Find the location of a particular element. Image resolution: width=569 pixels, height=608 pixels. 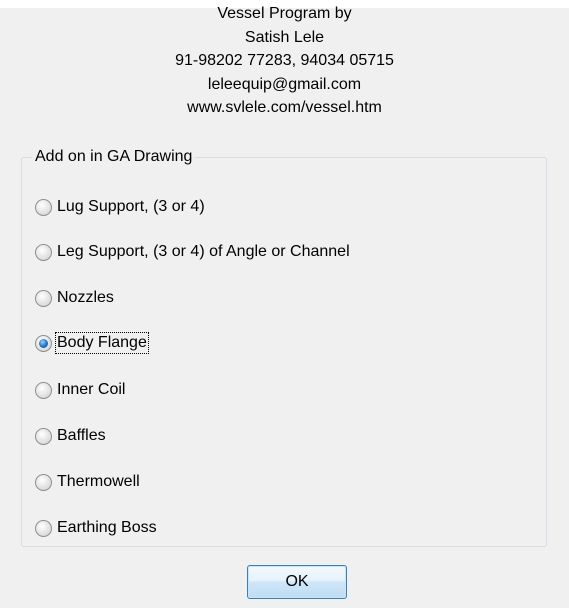

radio-option-thermowell: Thermowell is located at coordinates (88, 482).